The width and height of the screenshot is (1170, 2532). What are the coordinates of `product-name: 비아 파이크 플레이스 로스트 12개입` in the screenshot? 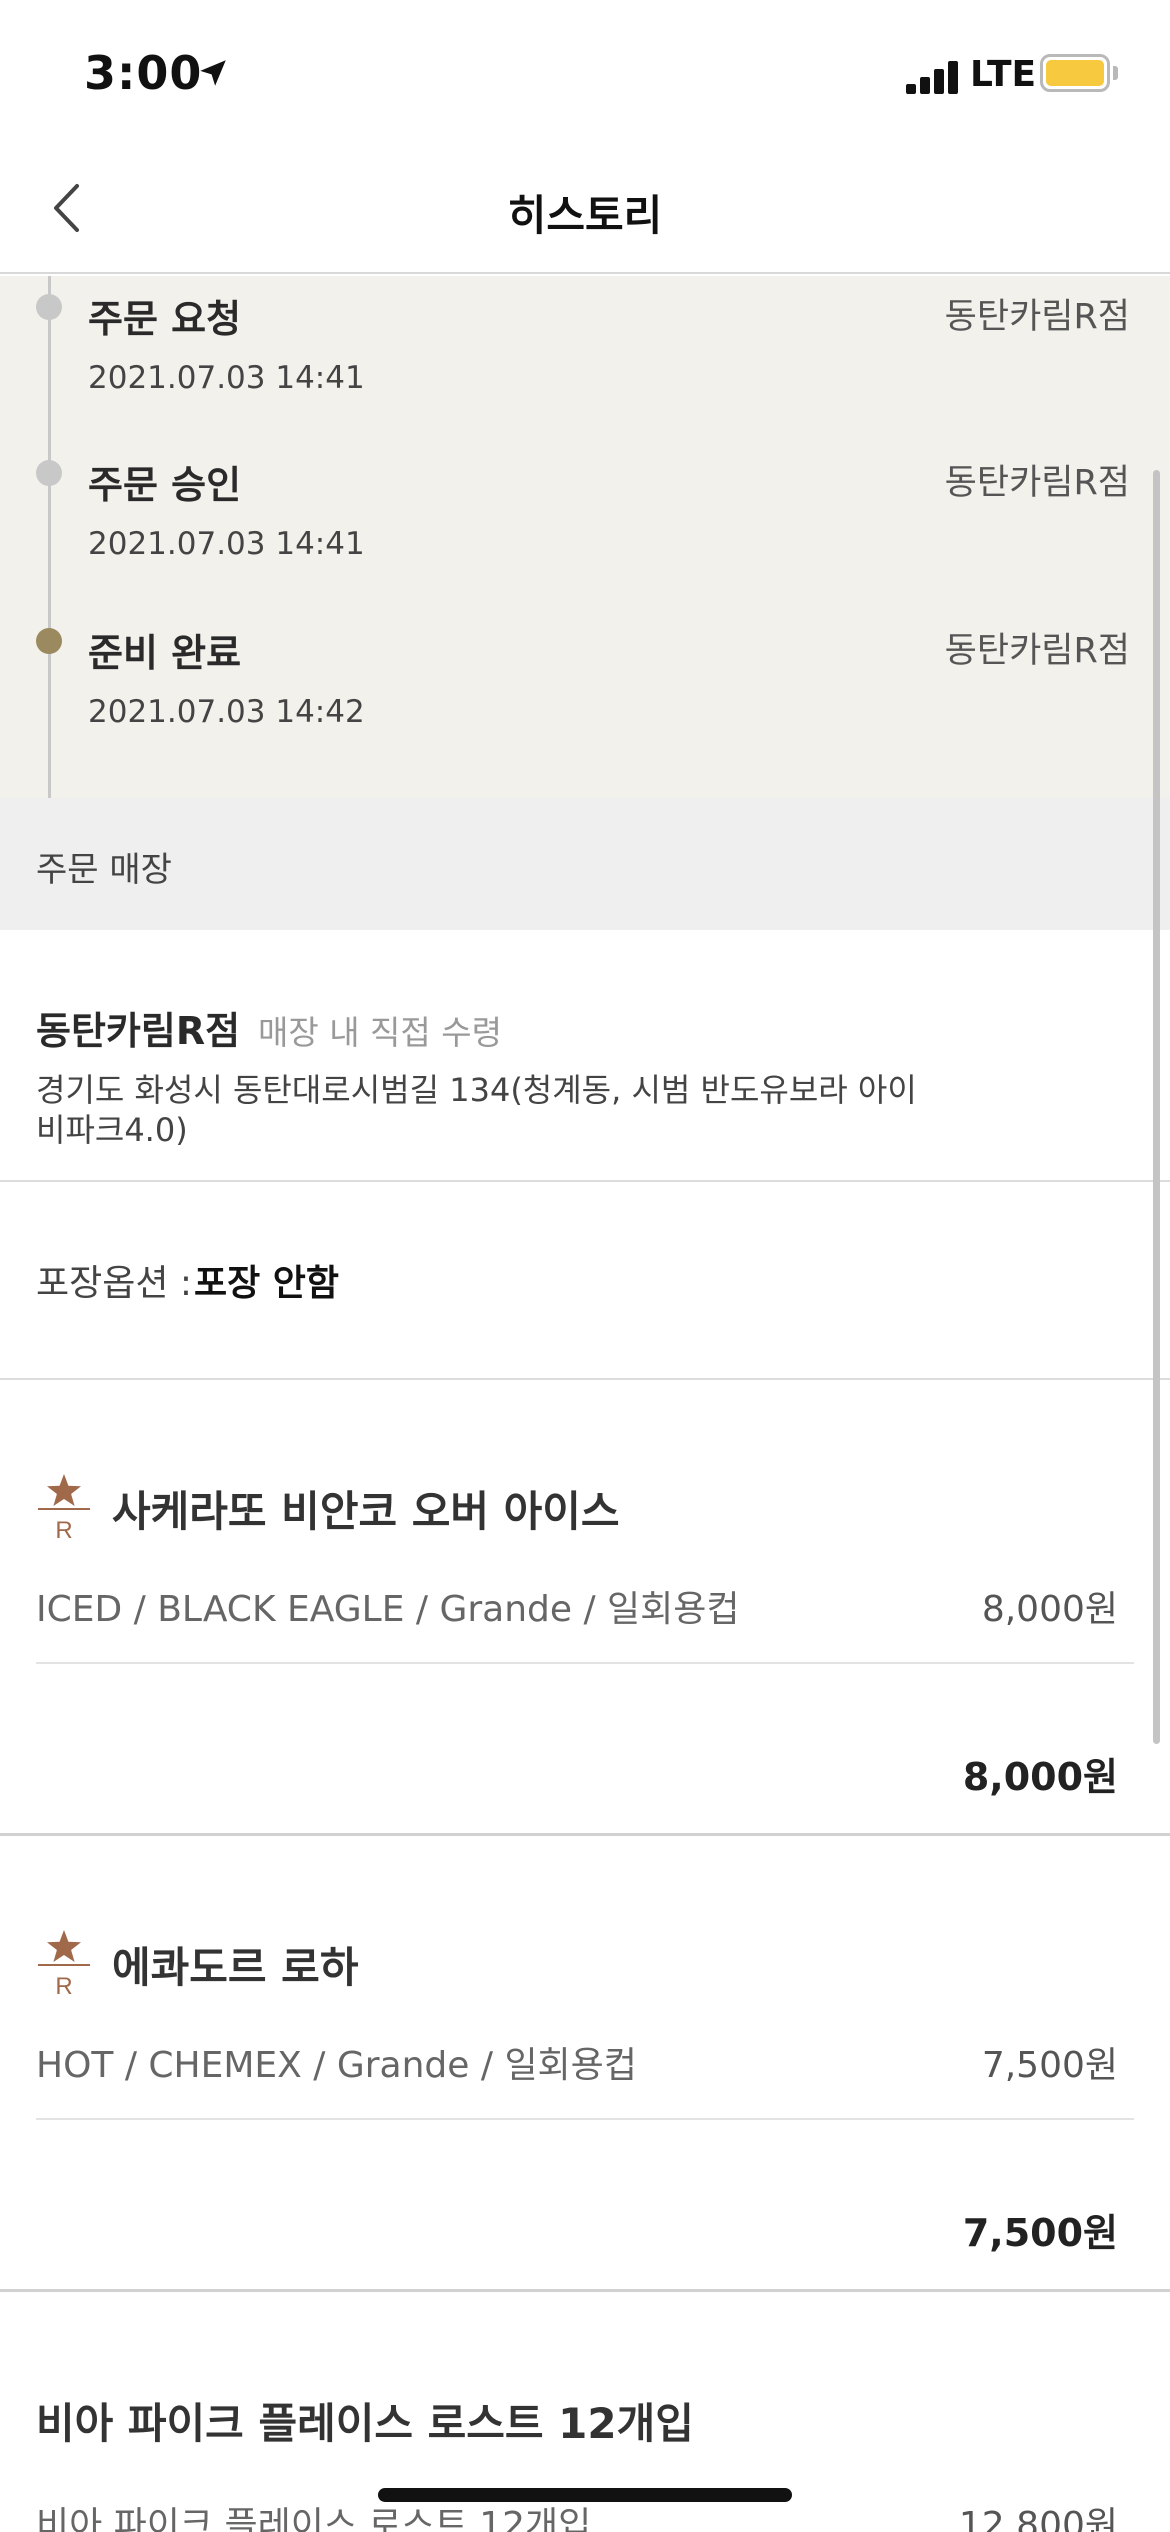 It's located at (365, 2423).